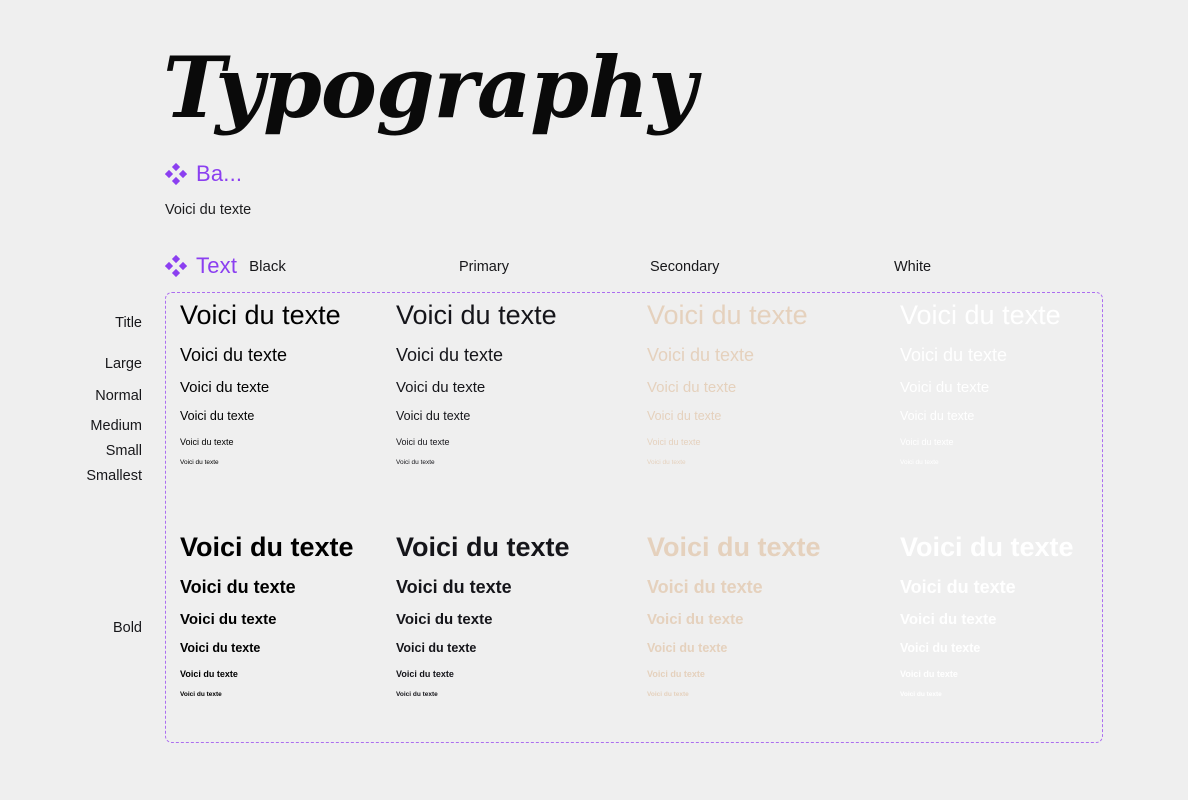 The image size is (1188, 800). Describe the element at coordinates (127, 628) in the screenshot. I see `row-label-bold: Bold` at that location.